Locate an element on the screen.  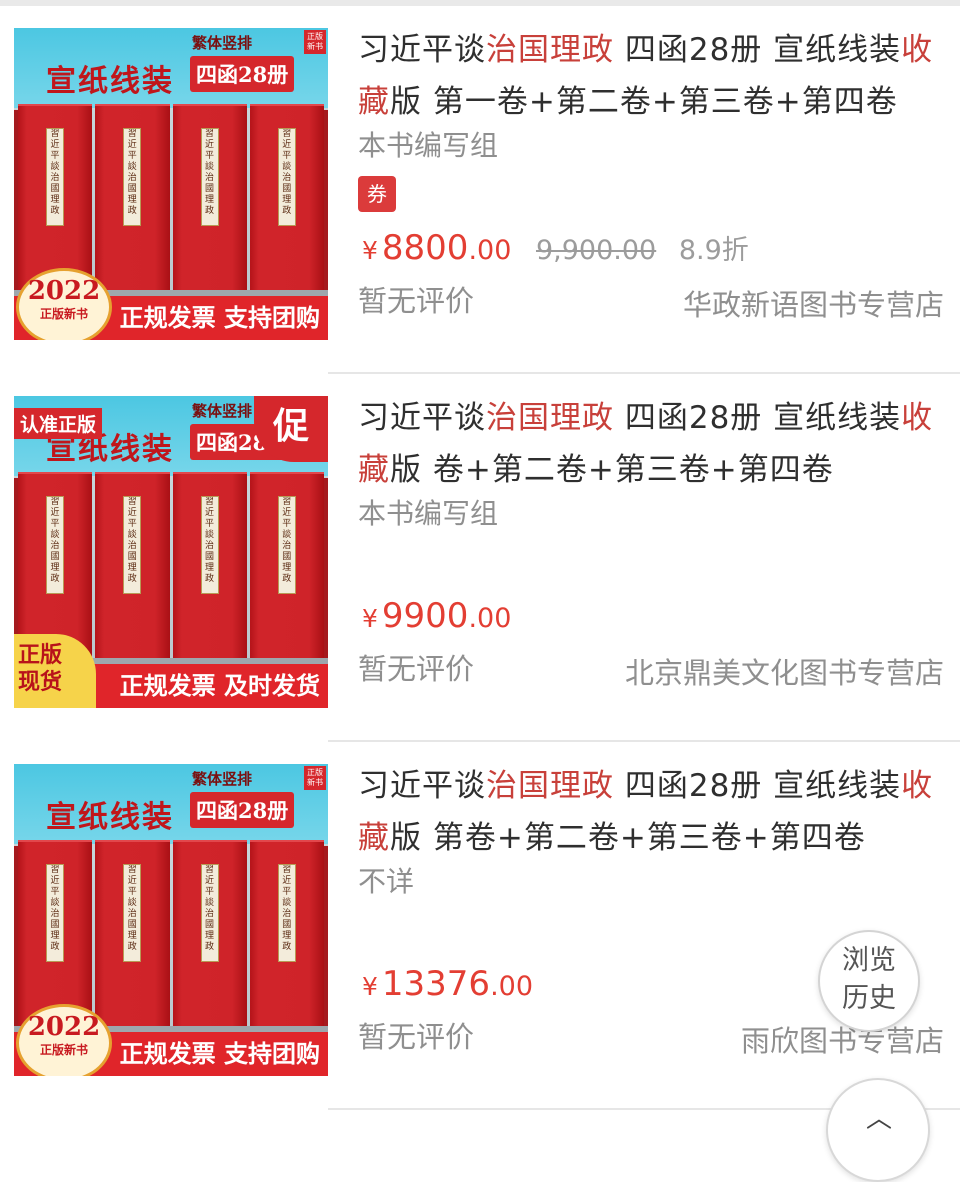
product-title: 习近平谈治国理政 四函28册 宣纸线装收藏版 第一卷+第二卷+第三卷+第四卷 is located at coordinates (653, 76).